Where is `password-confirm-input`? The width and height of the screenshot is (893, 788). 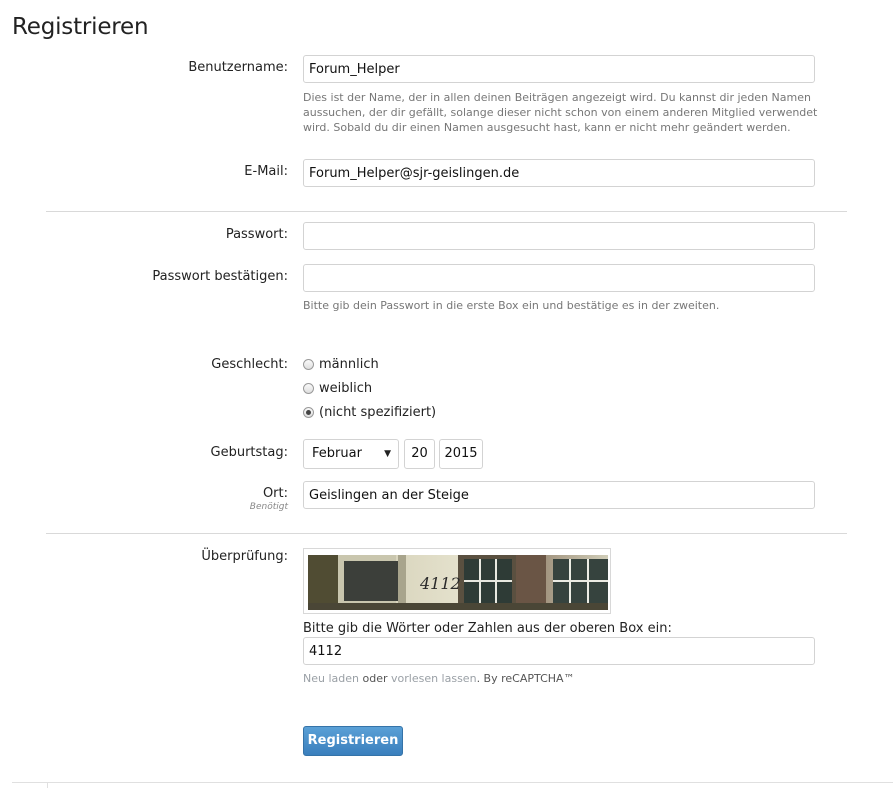
password-confirm-input is located at coordinates (559, 278).